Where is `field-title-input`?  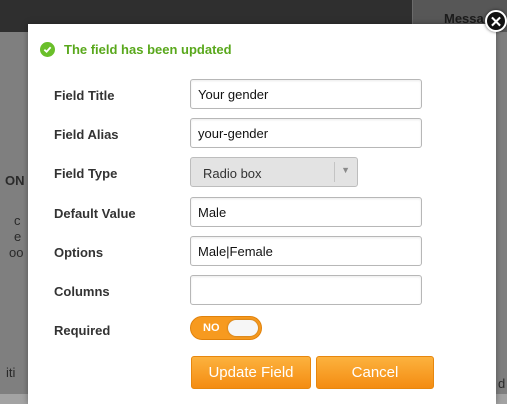 field-title-input is located at coordinates (306, 94).